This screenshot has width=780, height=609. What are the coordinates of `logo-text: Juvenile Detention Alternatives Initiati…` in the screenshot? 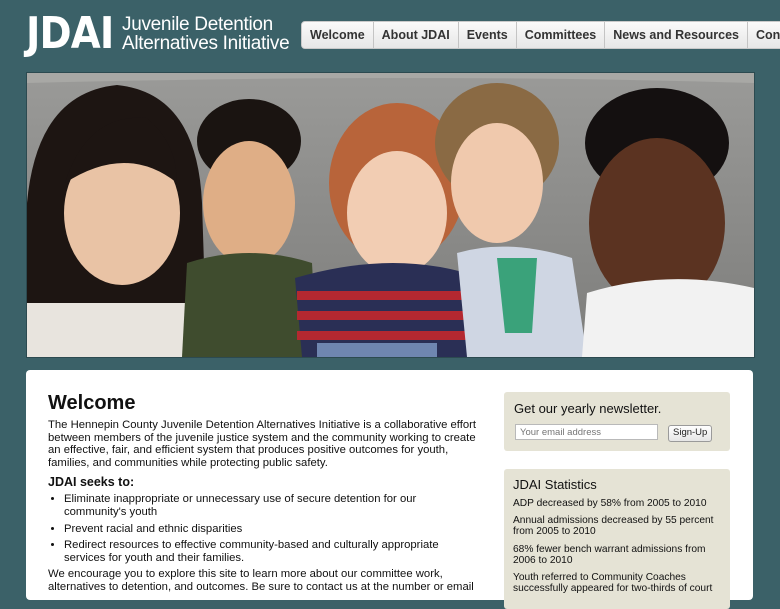 It's located at (206, 34).